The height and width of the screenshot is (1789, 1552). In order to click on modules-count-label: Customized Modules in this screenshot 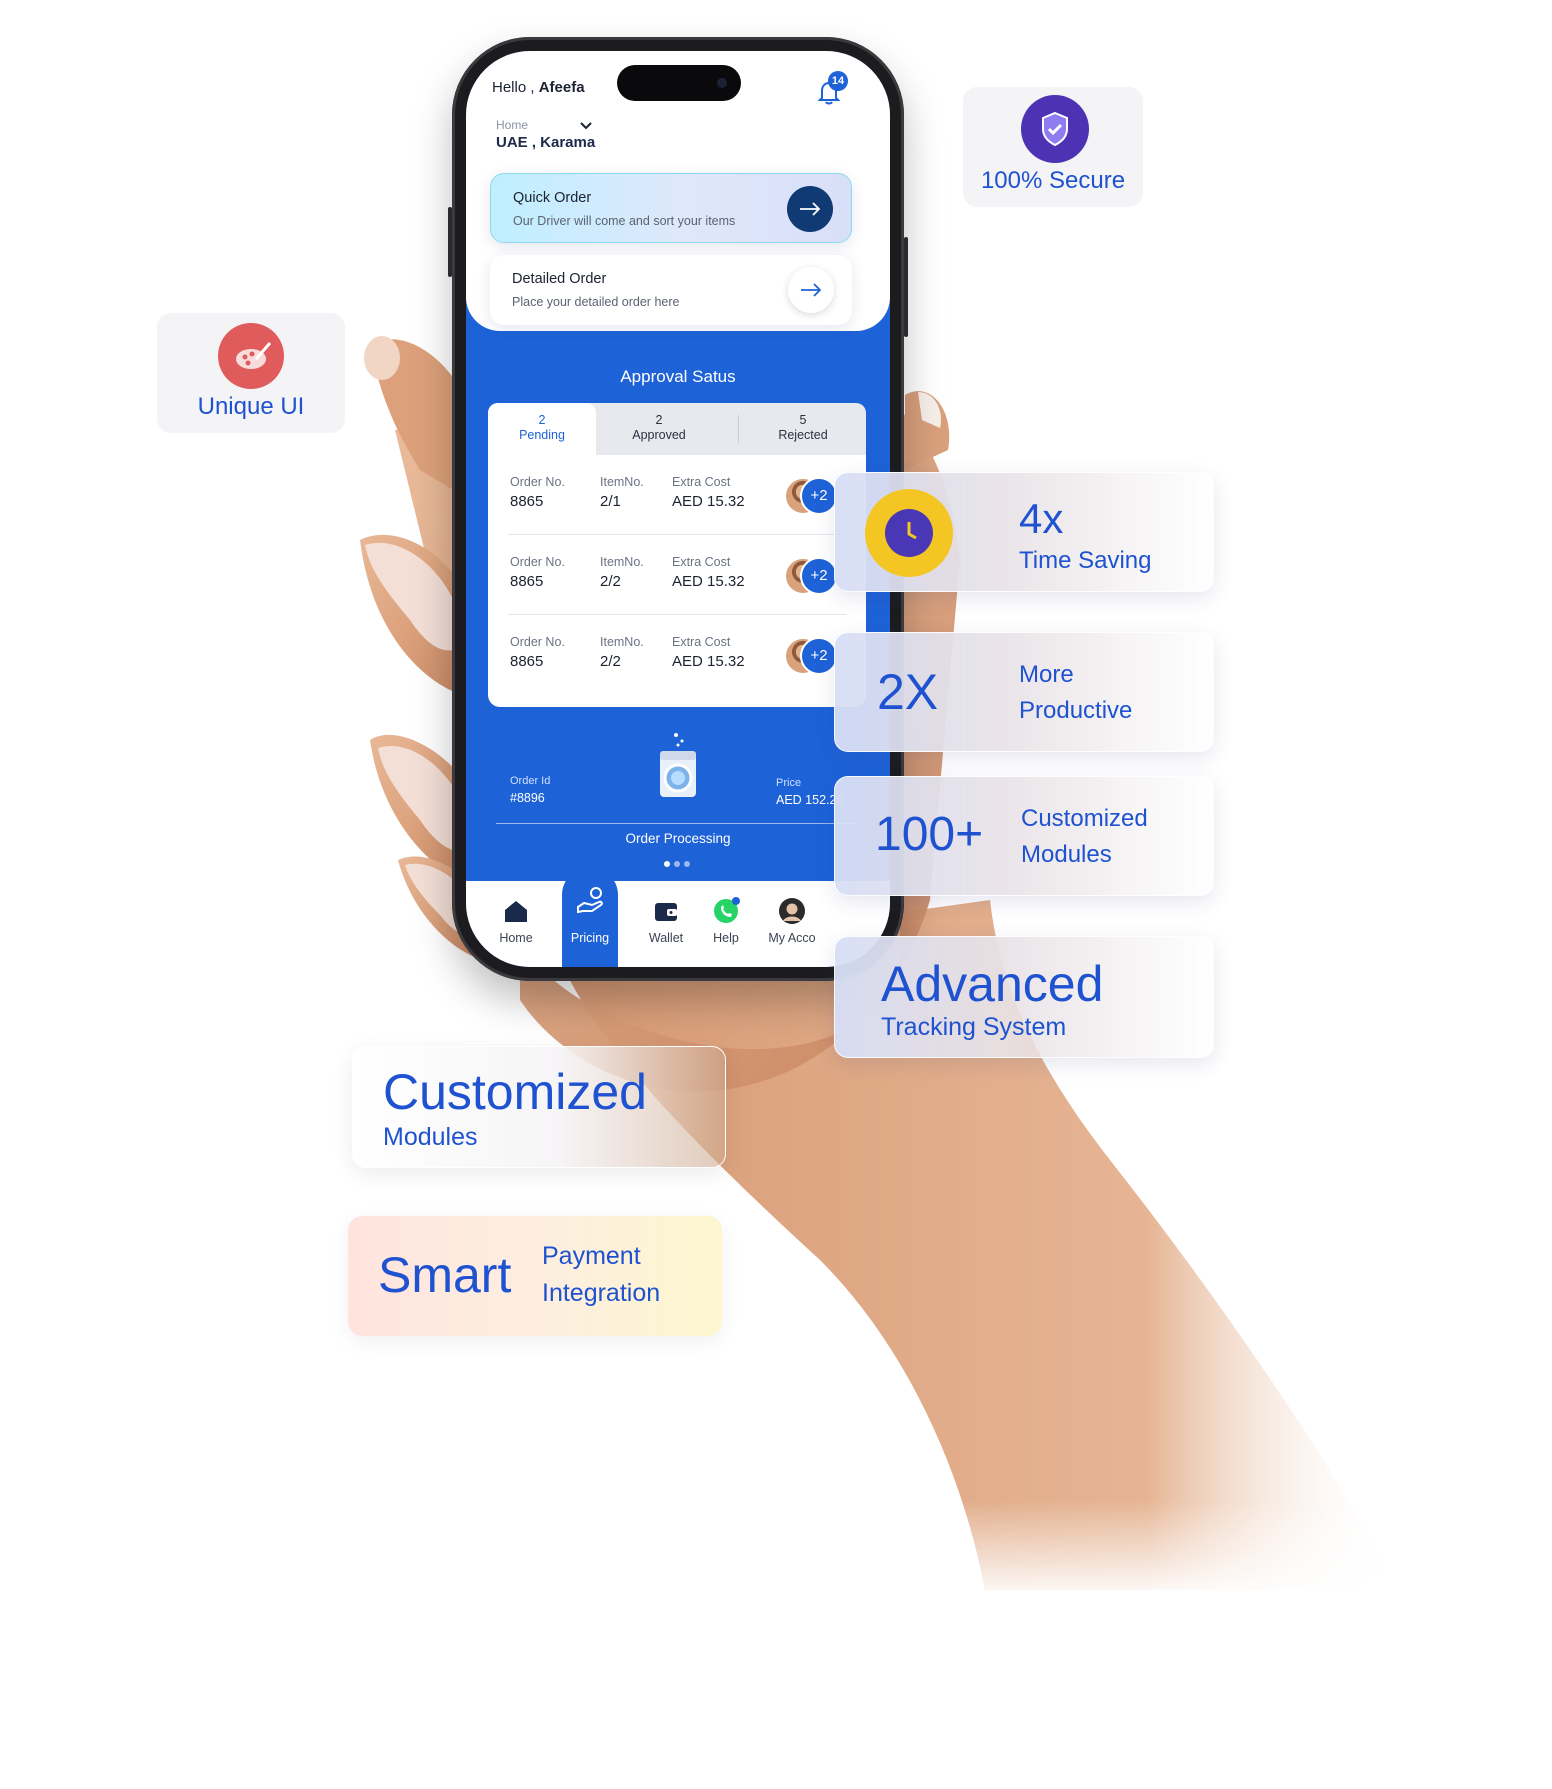, I will do `click(1084, 837)`.